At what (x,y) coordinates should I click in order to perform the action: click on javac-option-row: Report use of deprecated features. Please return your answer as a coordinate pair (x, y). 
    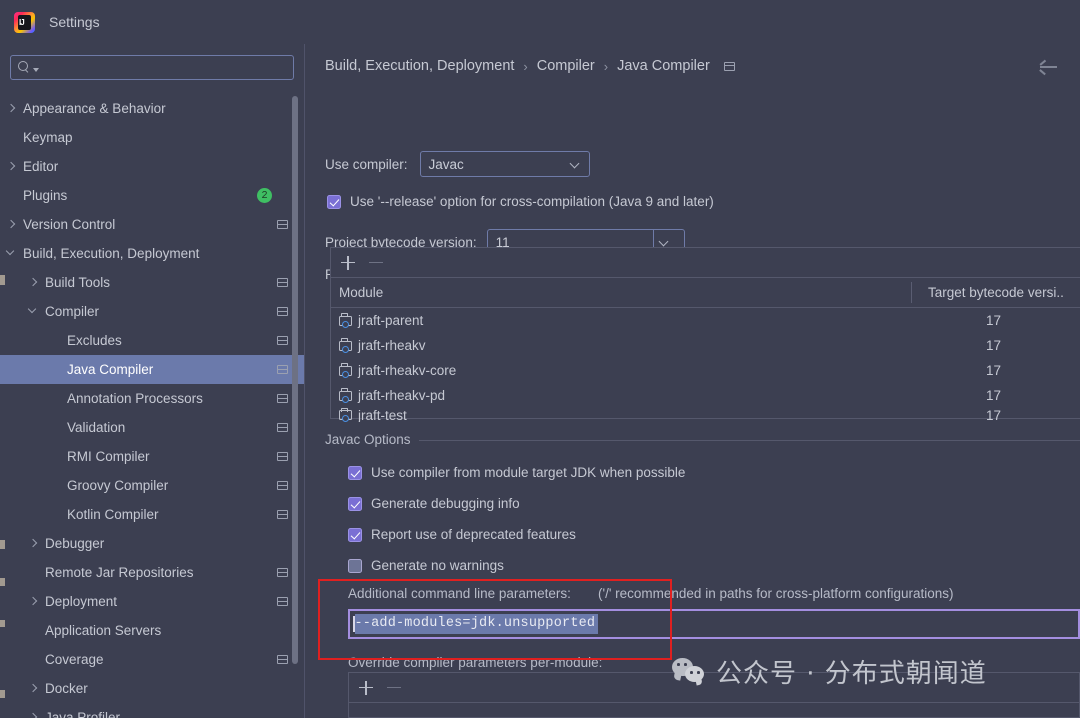
    Looking at the image, I should click on (462, 534).